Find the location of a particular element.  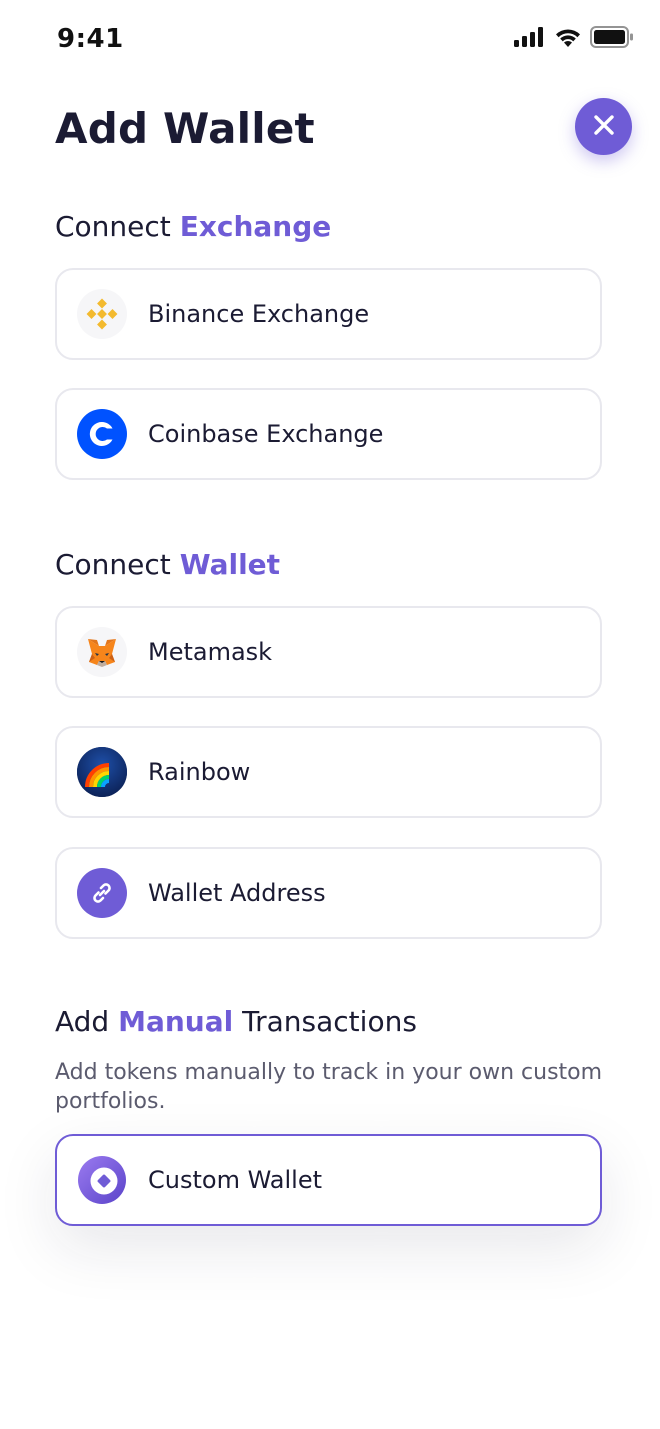

section-heading-accent: Wallet is located at coordinates (230, 564).